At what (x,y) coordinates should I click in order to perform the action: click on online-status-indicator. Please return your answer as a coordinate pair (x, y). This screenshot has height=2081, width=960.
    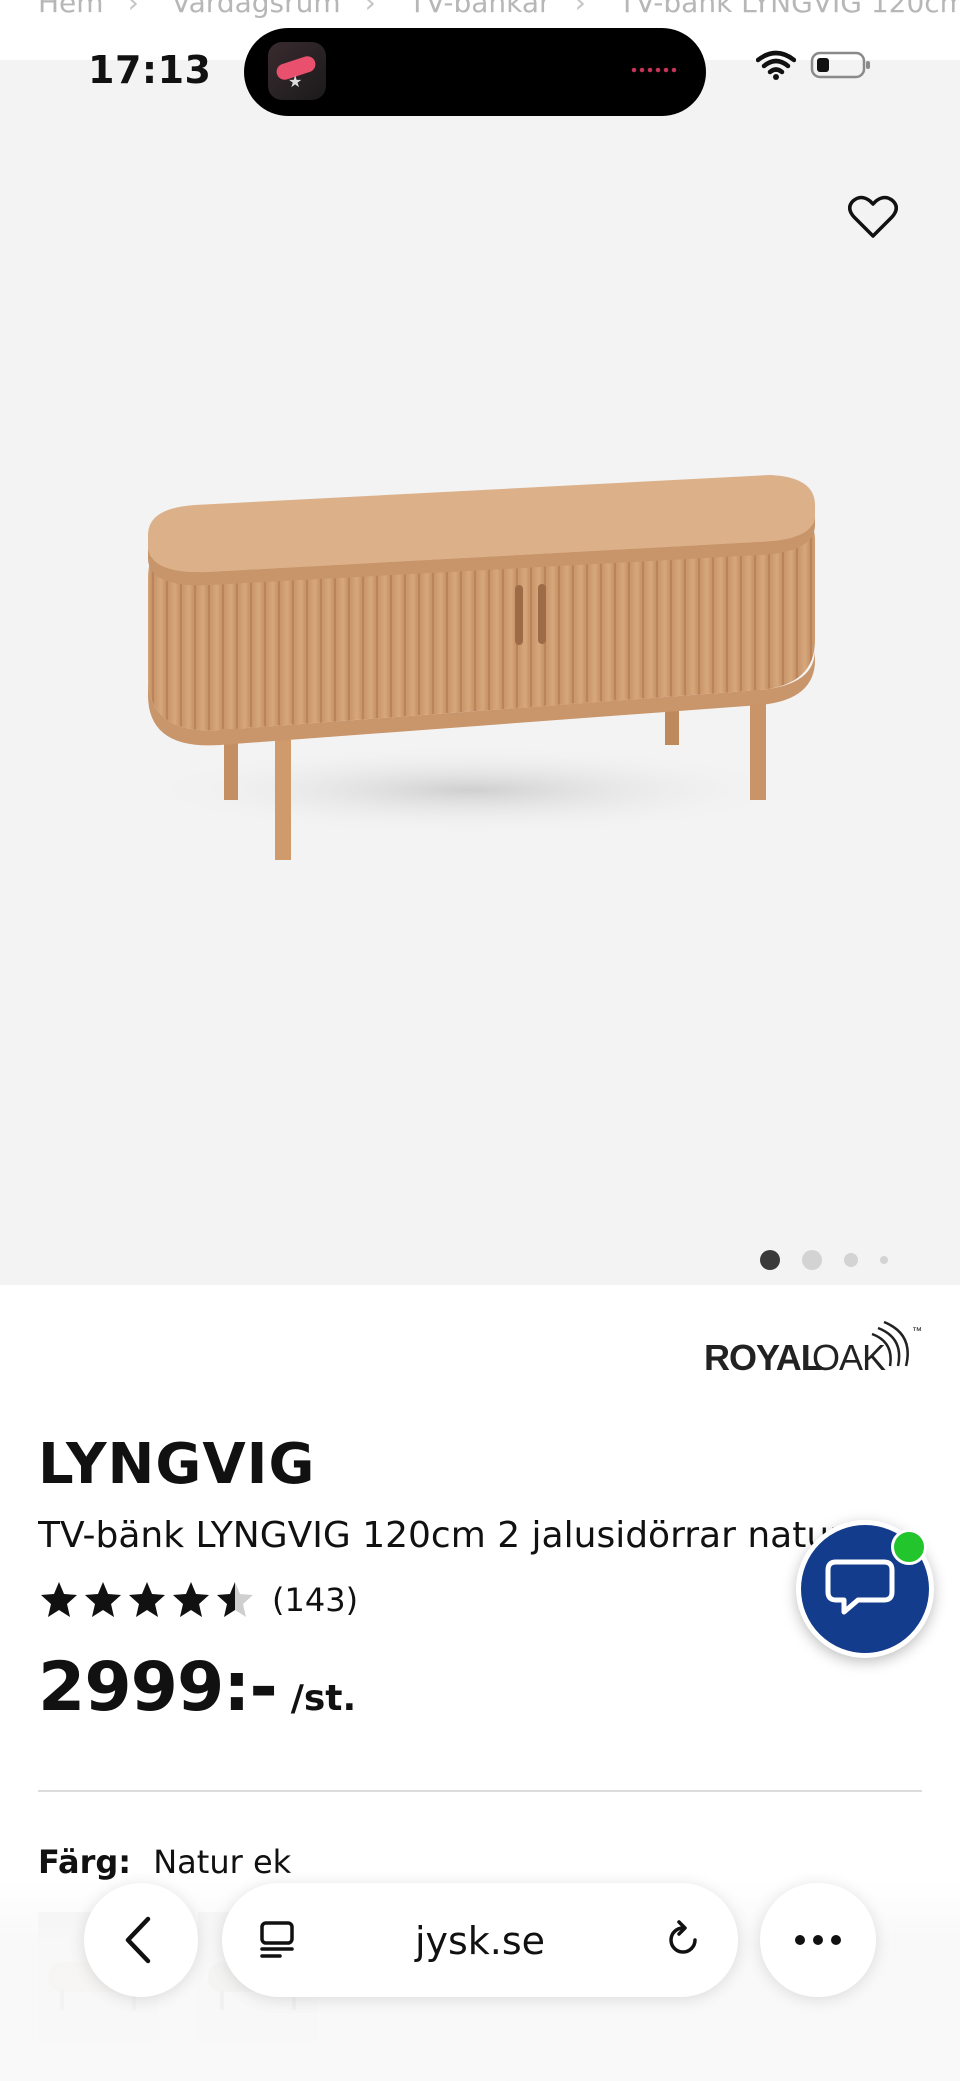
    Looking at the image, I should click on (909, 1547).